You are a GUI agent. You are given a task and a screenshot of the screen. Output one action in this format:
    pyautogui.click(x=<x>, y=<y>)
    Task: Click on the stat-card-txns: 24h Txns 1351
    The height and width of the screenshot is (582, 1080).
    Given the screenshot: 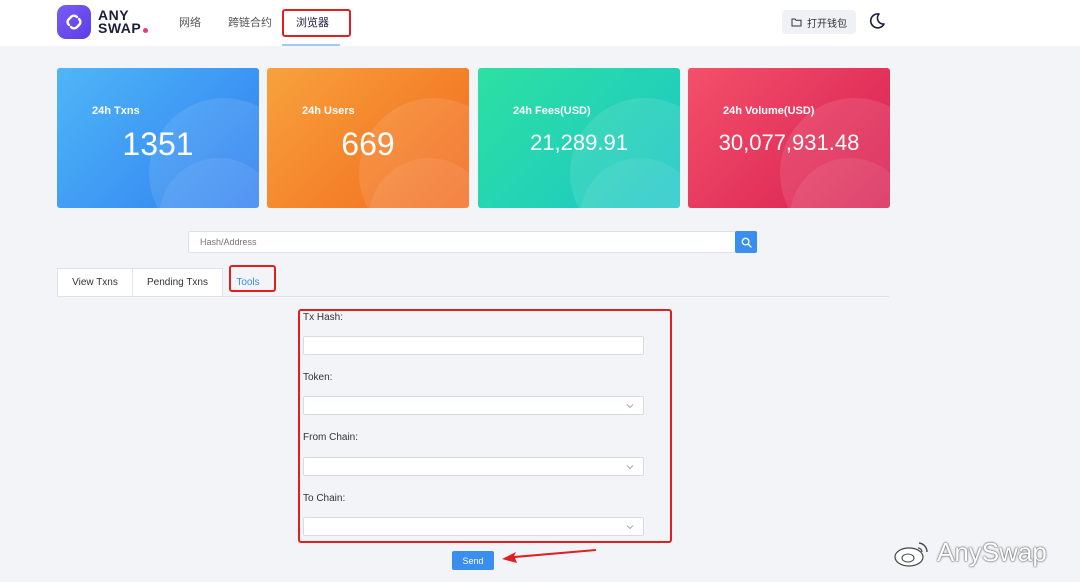 What is the action you would take?
    pyautogui.click(x=158, y=138)
    